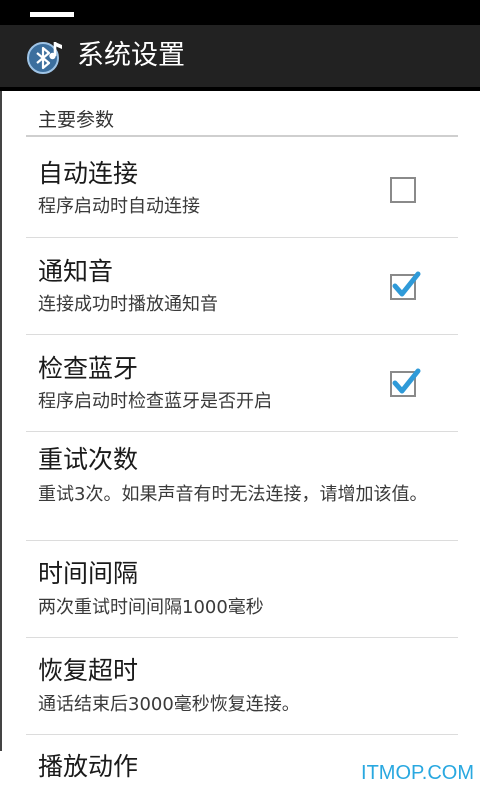 The width and height of the screenshot is (480, 800). I want to click on pref-summary: 程序启动时检查蓝牙是否开启, so click(155, 401).